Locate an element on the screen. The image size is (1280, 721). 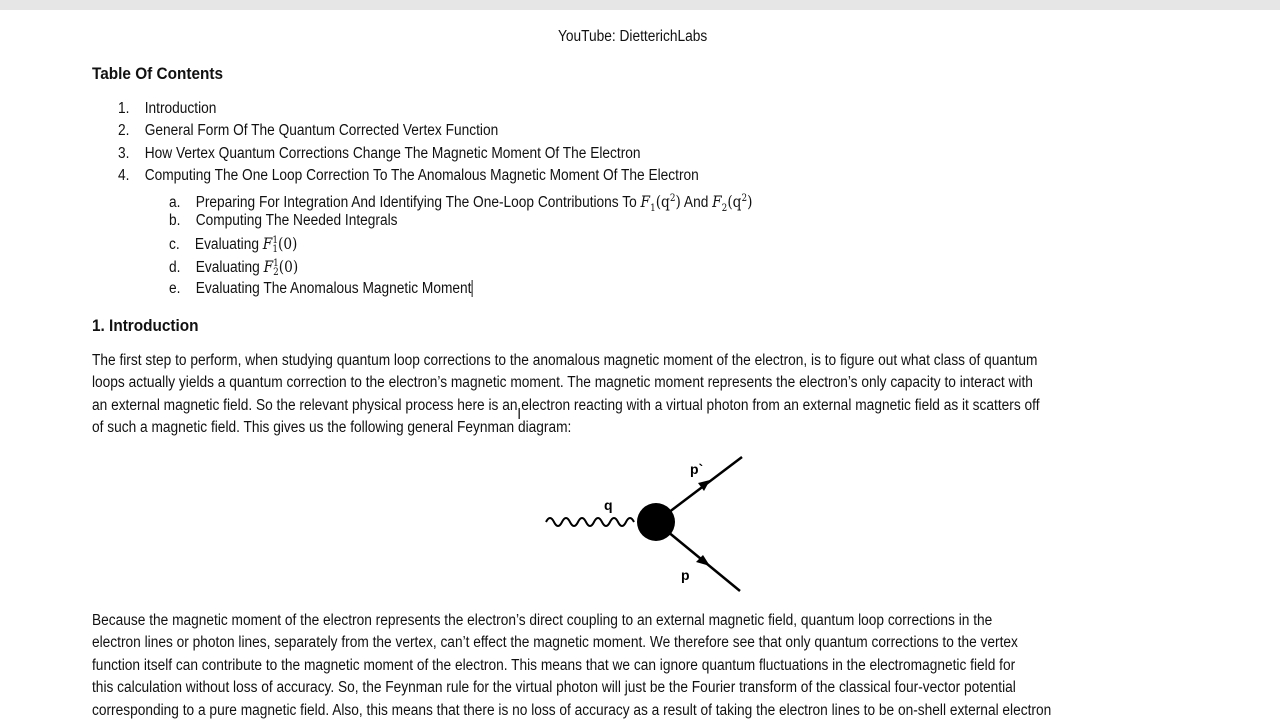
toc-subitem: b. Computing The Needed Integrals is located at coordinates (283, 221).